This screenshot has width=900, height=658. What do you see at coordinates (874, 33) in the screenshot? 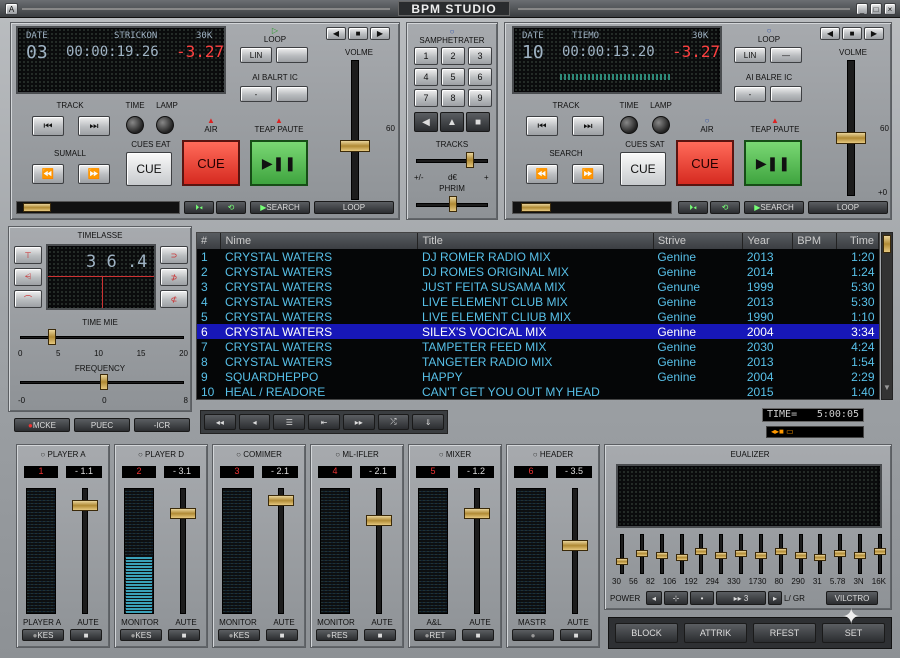
I see `deck-b-next-small-button: ▶` at bounding box center [874, 33].